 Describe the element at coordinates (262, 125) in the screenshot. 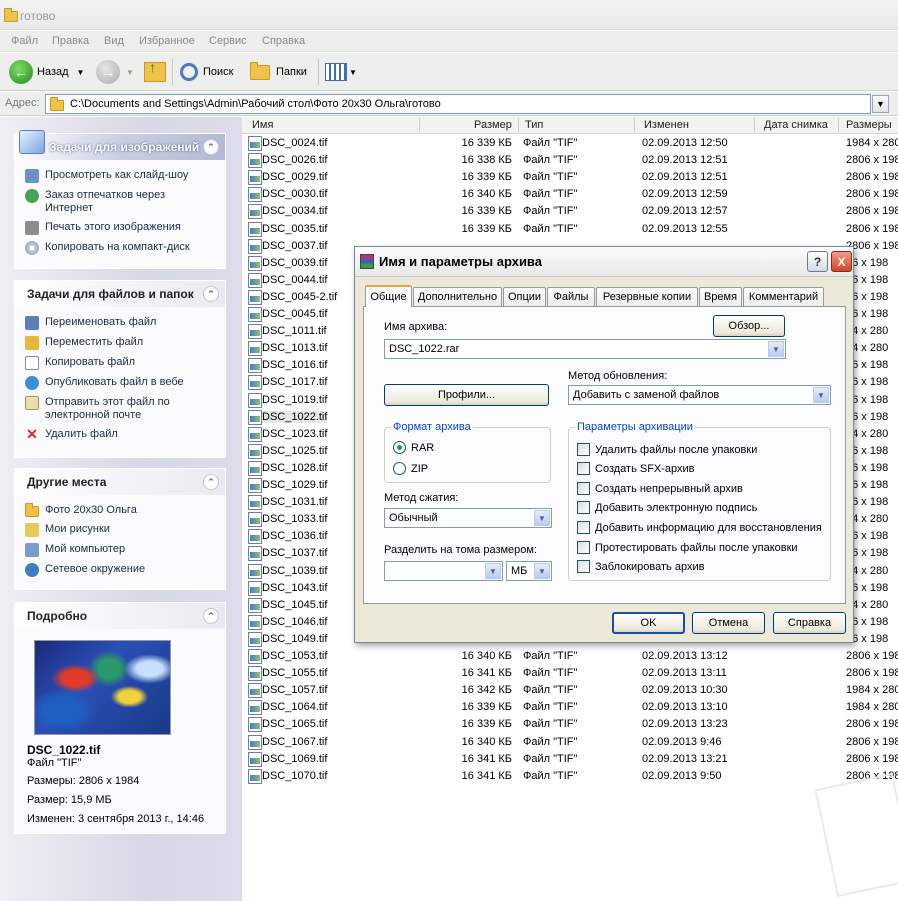

I see `col-name: Имя` at that location.